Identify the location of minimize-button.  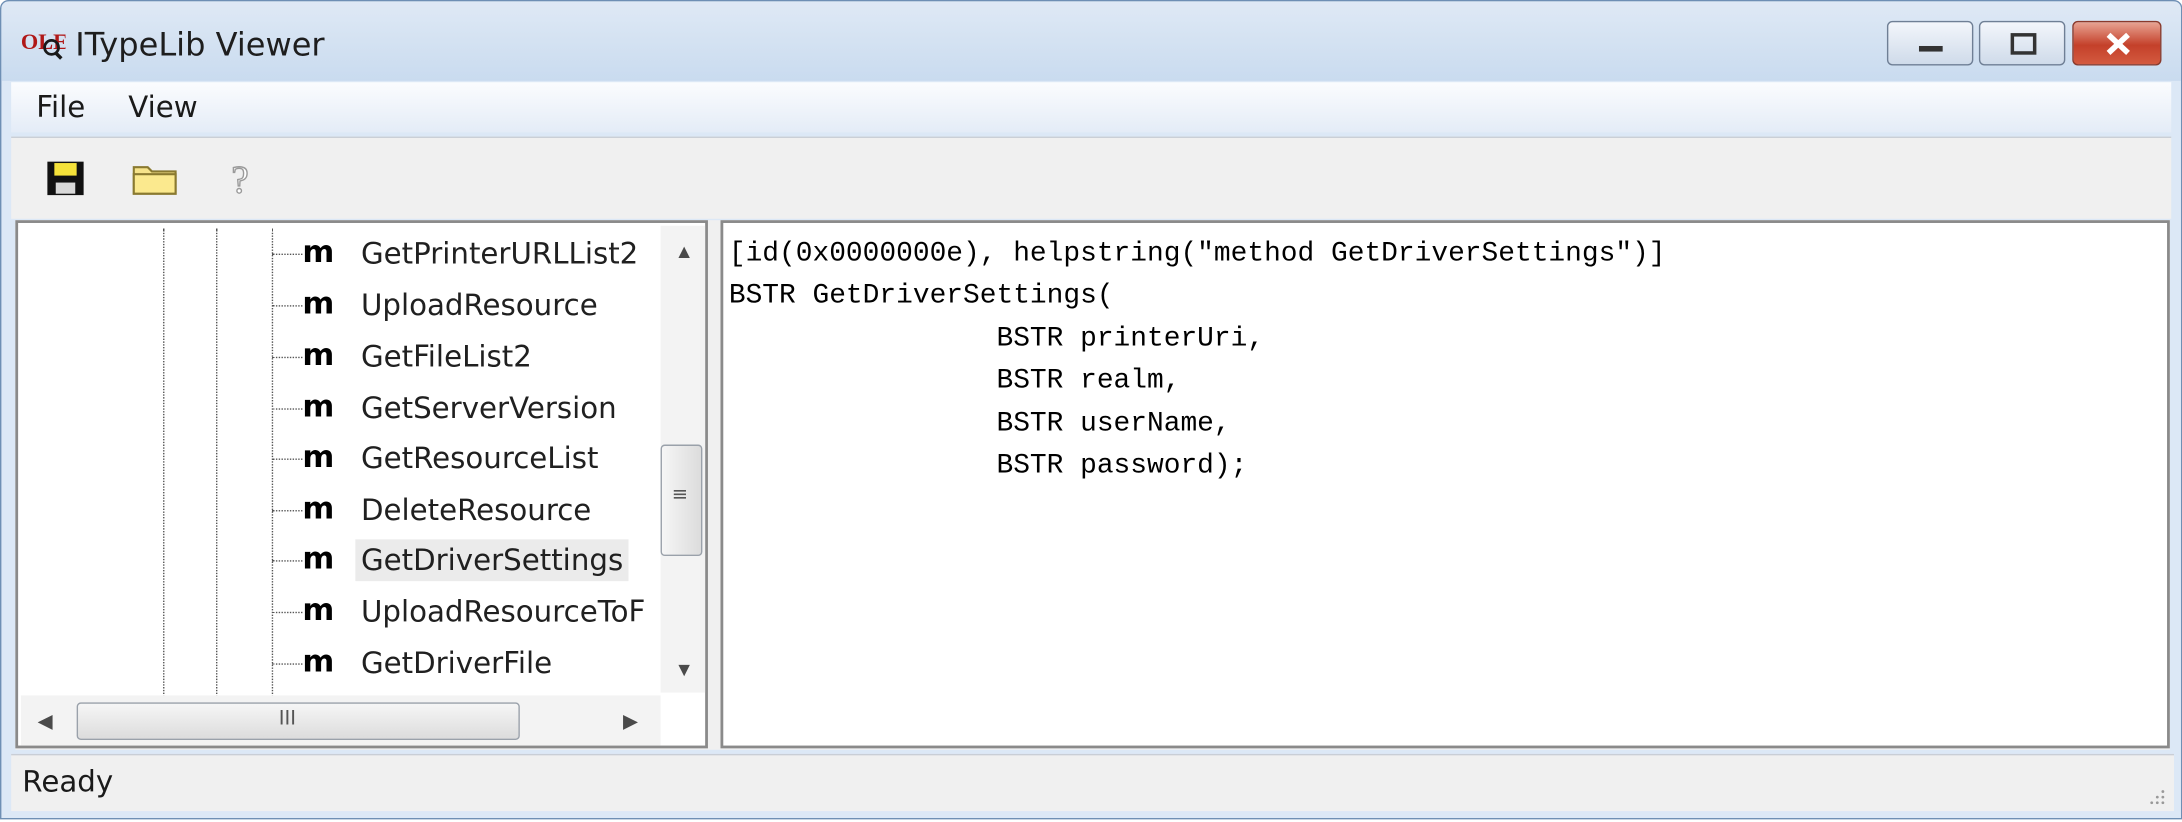
(1930, 43).